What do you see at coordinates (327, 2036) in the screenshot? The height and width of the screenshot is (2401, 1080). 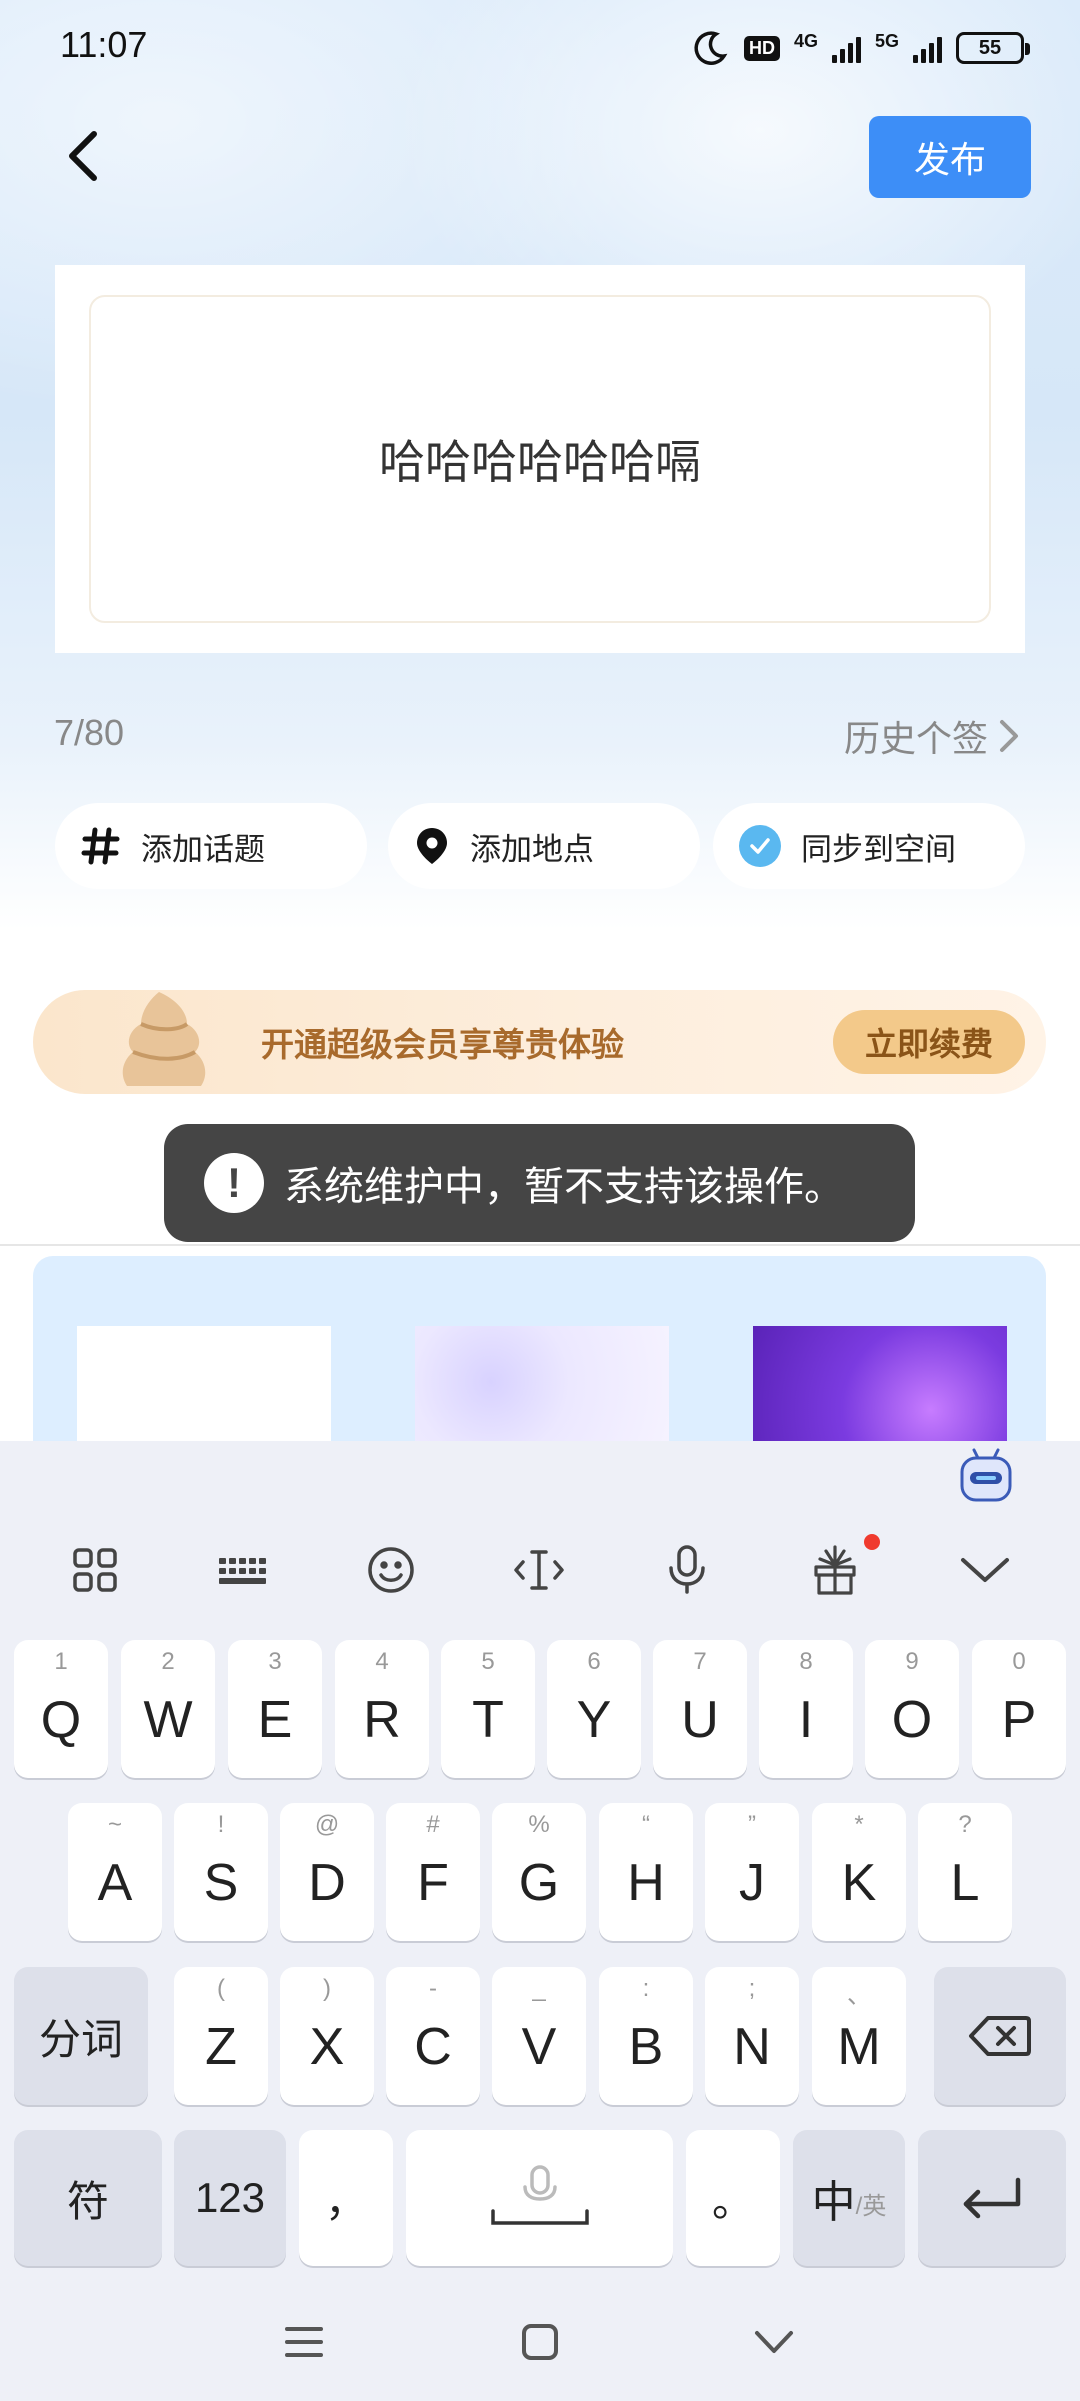 I see `key-x: ) X` at bounding box center [327, 2036].